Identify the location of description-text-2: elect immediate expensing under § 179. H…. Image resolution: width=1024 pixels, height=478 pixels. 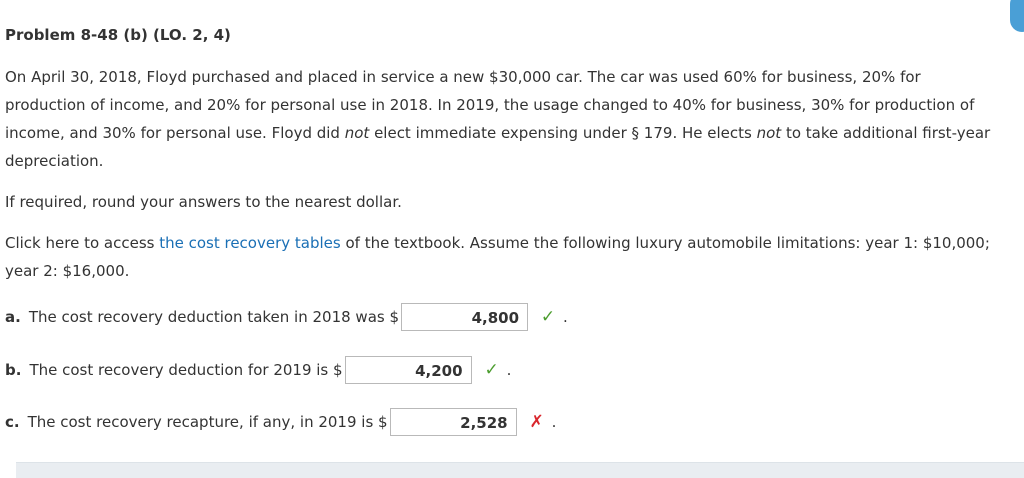
(563, 133).